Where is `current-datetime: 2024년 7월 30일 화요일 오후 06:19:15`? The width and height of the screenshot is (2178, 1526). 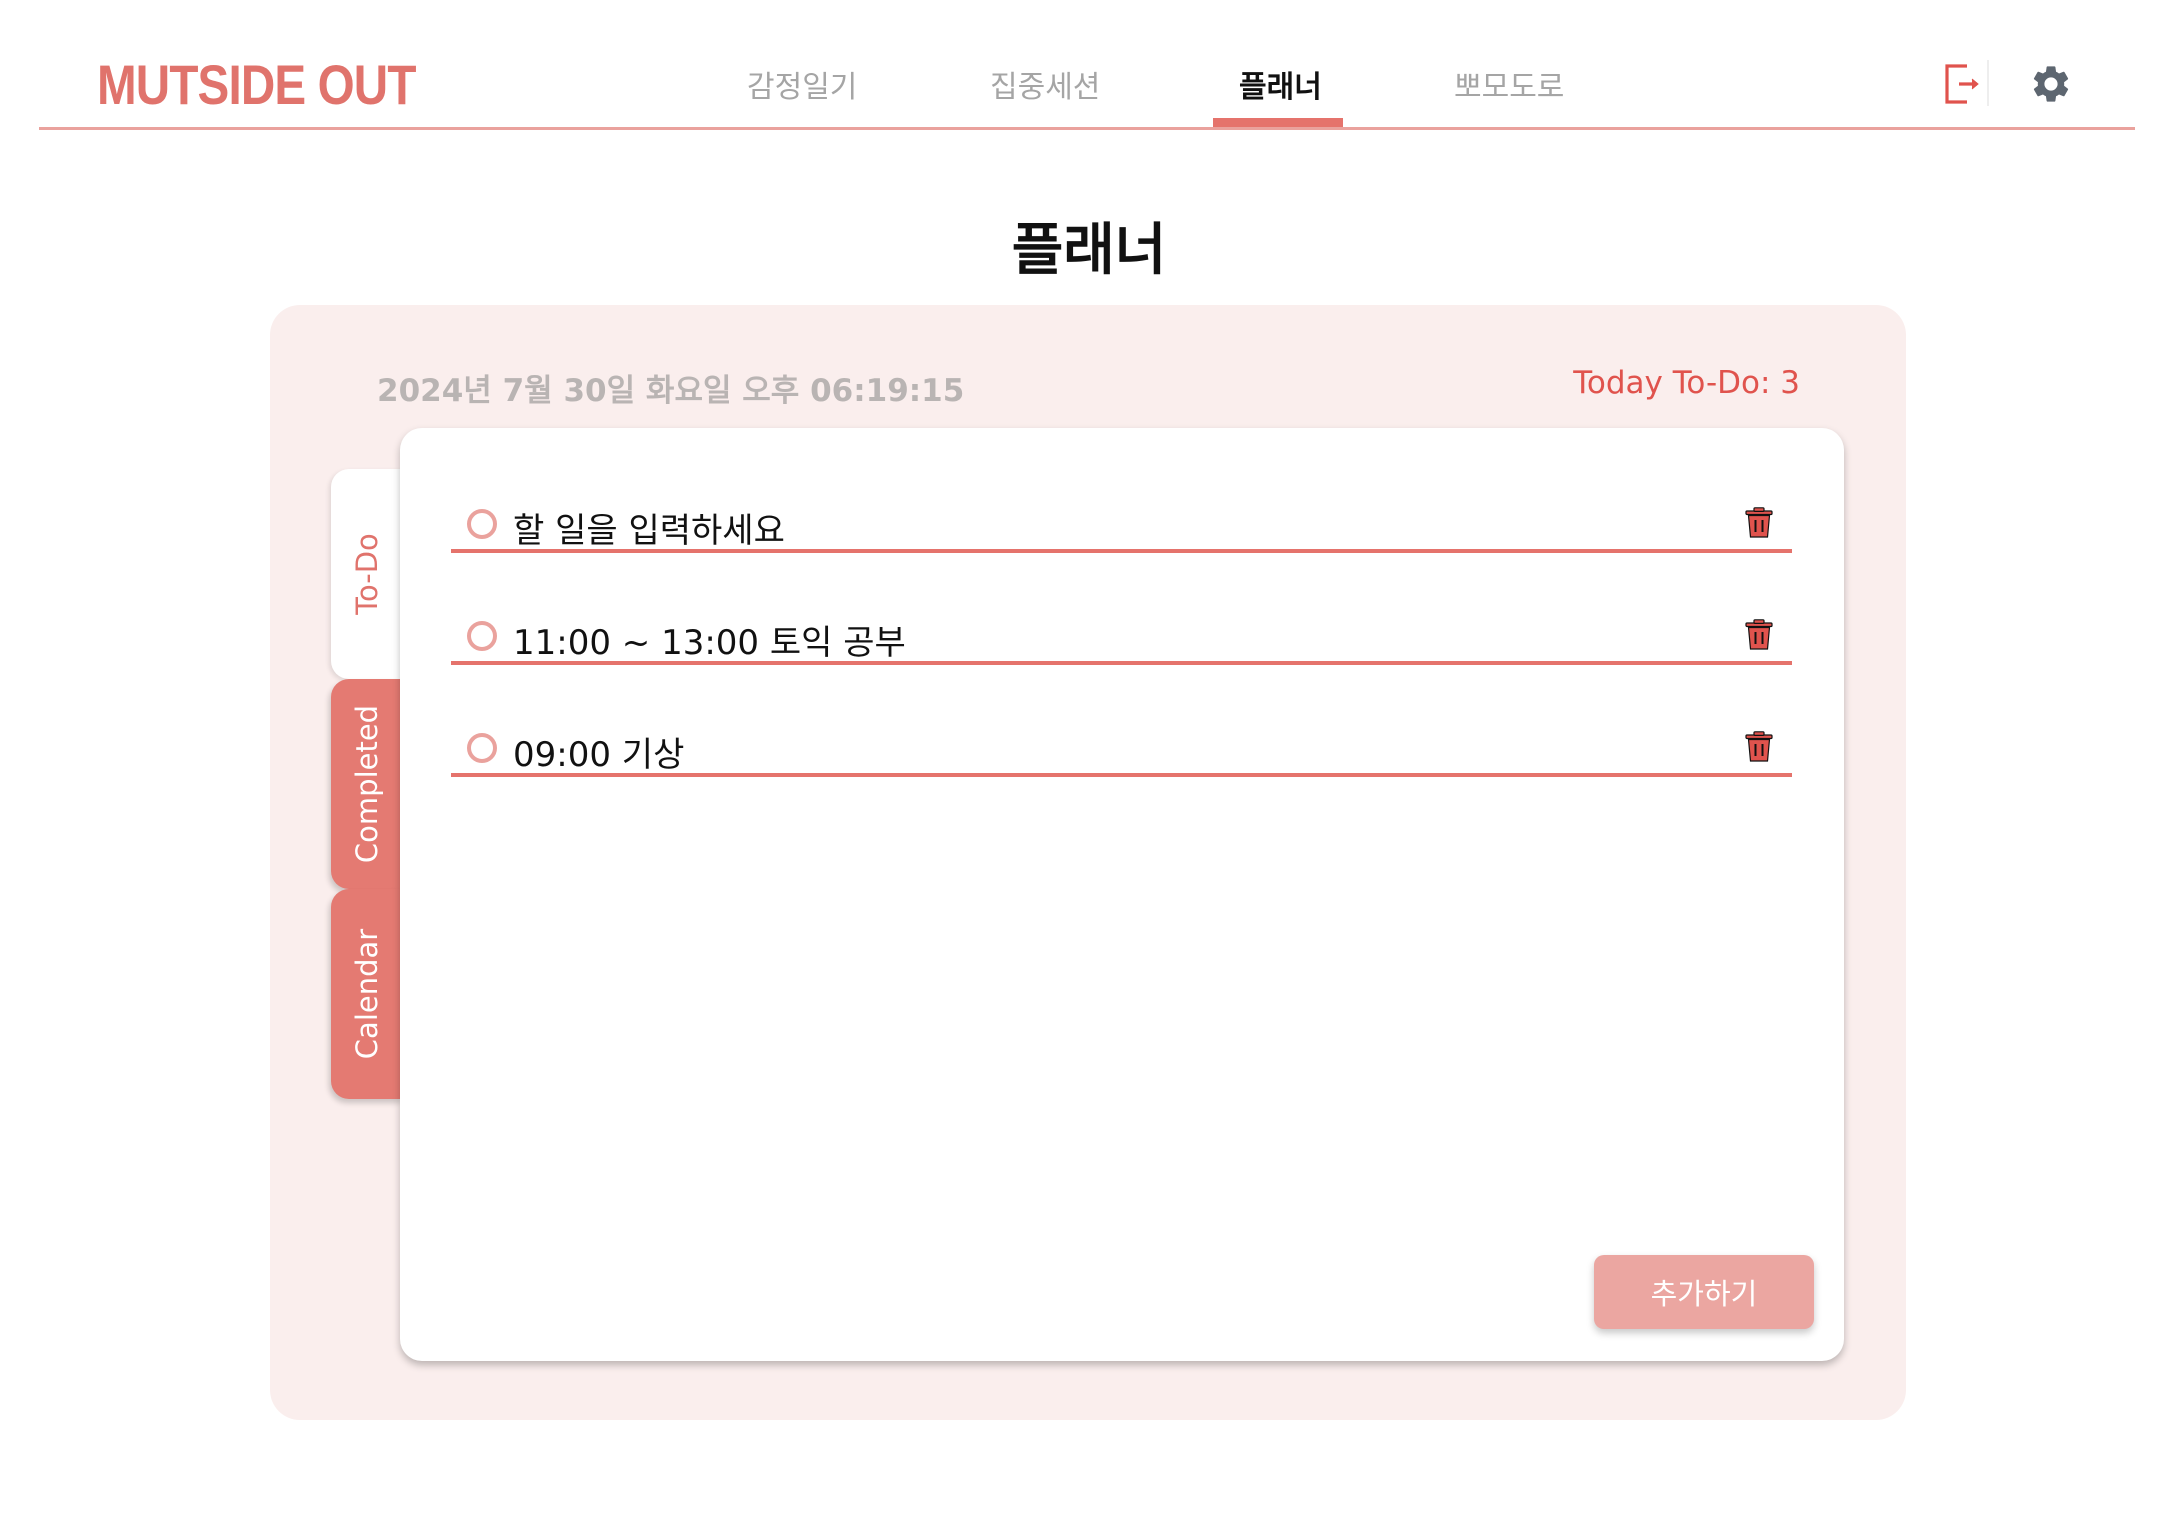 current-datetime: 2024년 7월 30일 화요일 오후 06:19:15 is located at coordinates (671, 391).